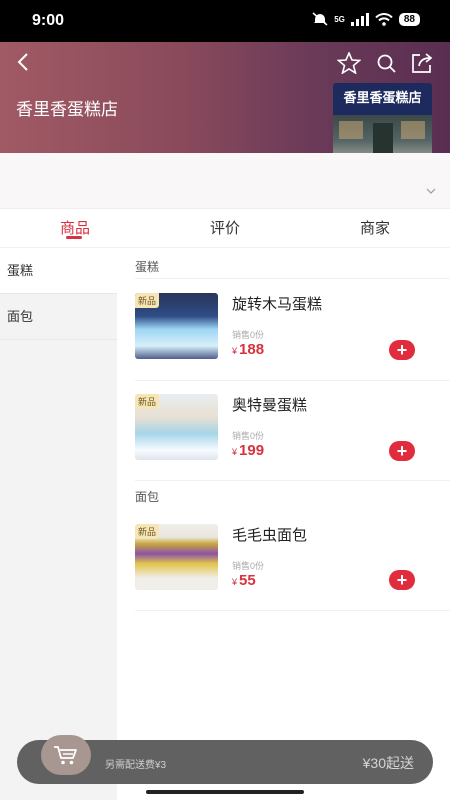 This screenshot has height=800, width=450. I want to click on product-name: 奥特曼蛋糕, so click(269, 404).